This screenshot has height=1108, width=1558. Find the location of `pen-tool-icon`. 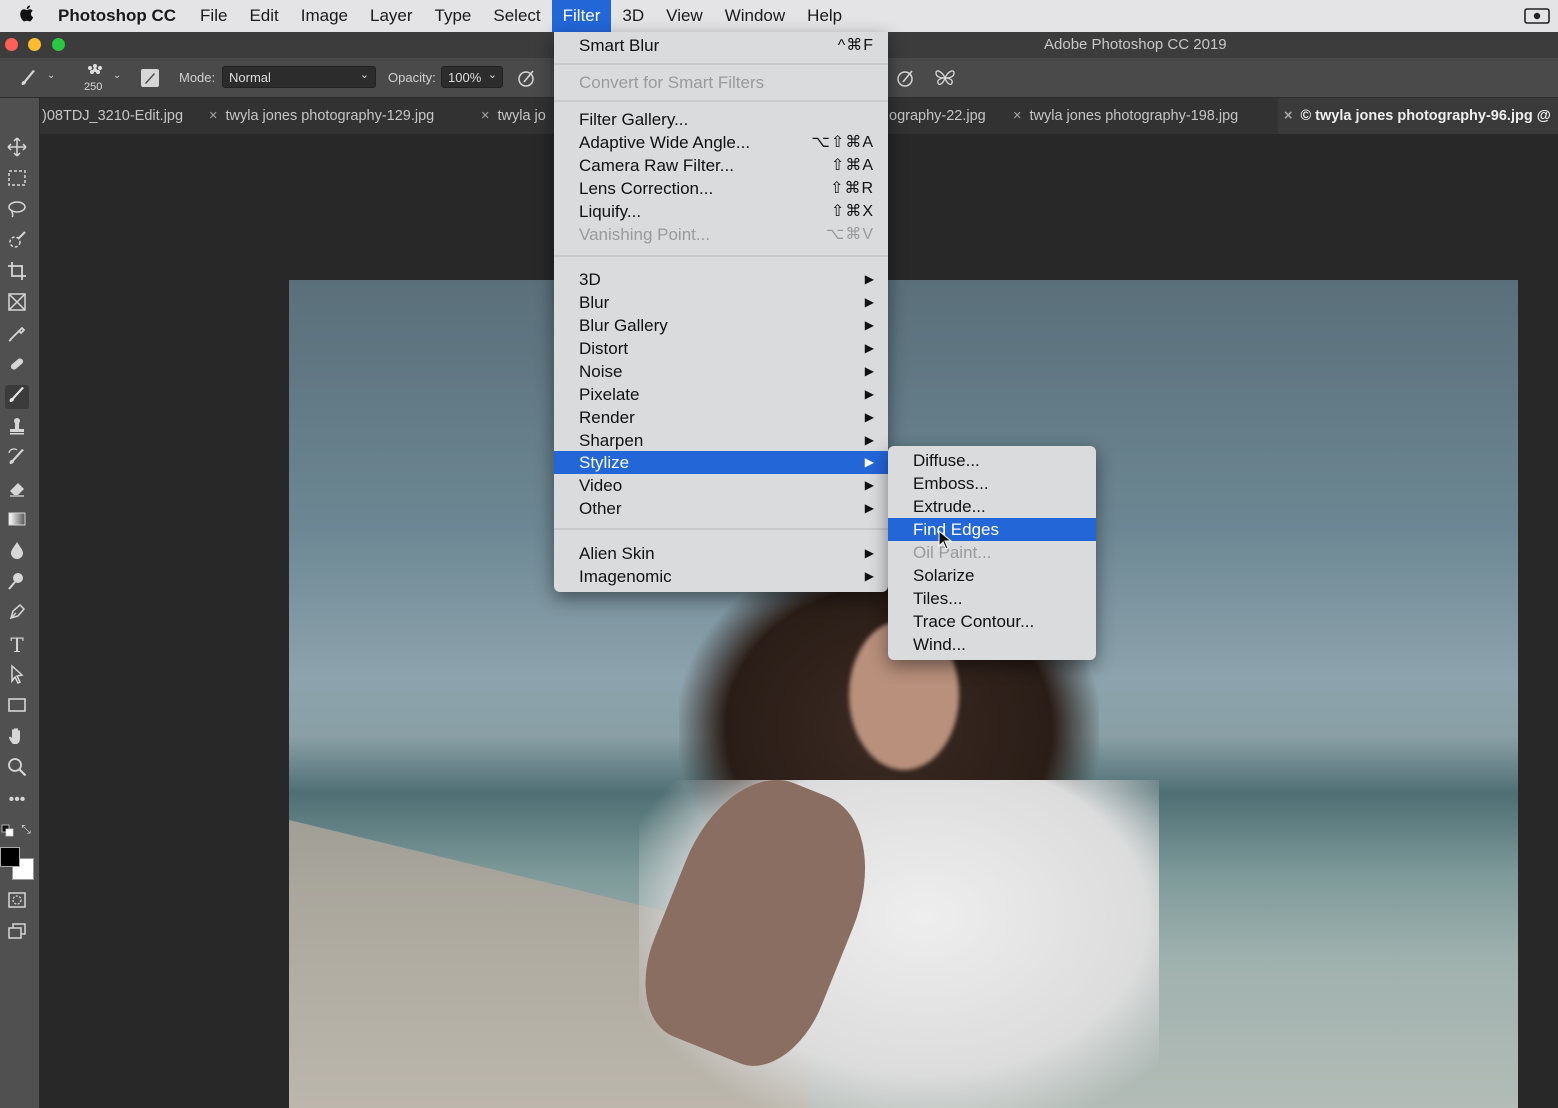

pen-tool-icon is located at coordinates (17, 614).